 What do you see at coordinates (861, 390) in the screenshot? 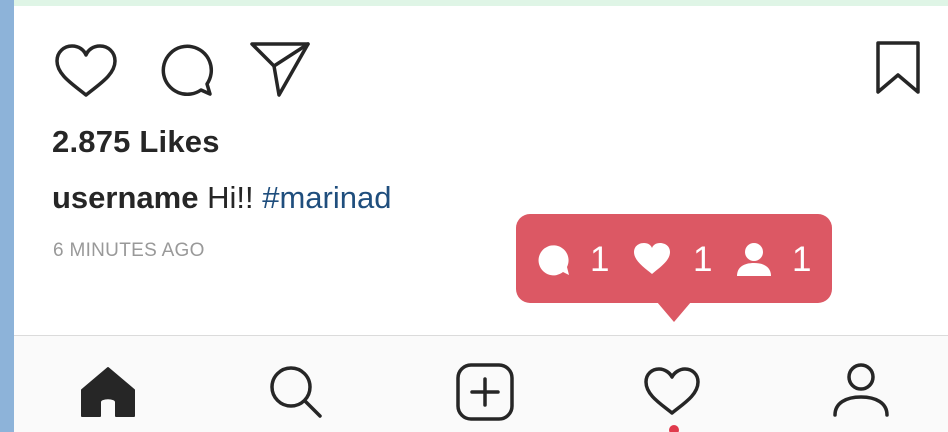
I see `profile-icon` at bounding box center [861, 390].